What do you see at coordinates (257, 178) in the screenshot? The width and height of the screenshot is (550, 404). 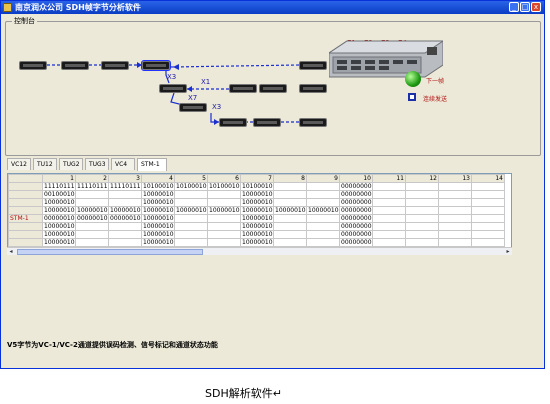 I see `column-header: 7` at bounding box center [257, 178].